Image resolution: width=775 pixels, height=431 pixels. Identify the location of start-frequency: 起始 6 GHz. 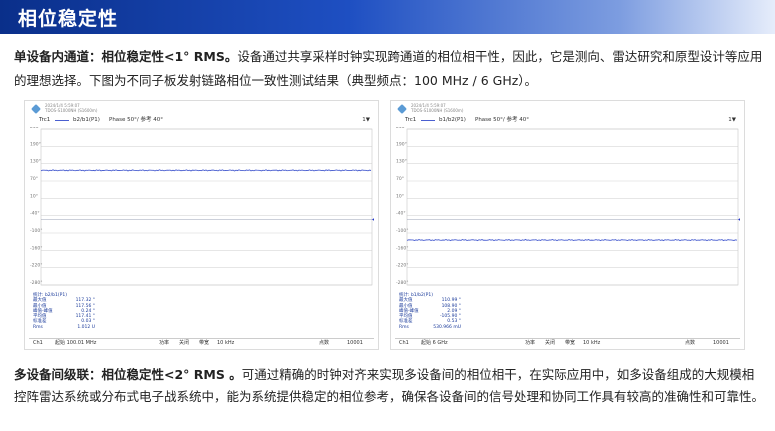
(434, 343).